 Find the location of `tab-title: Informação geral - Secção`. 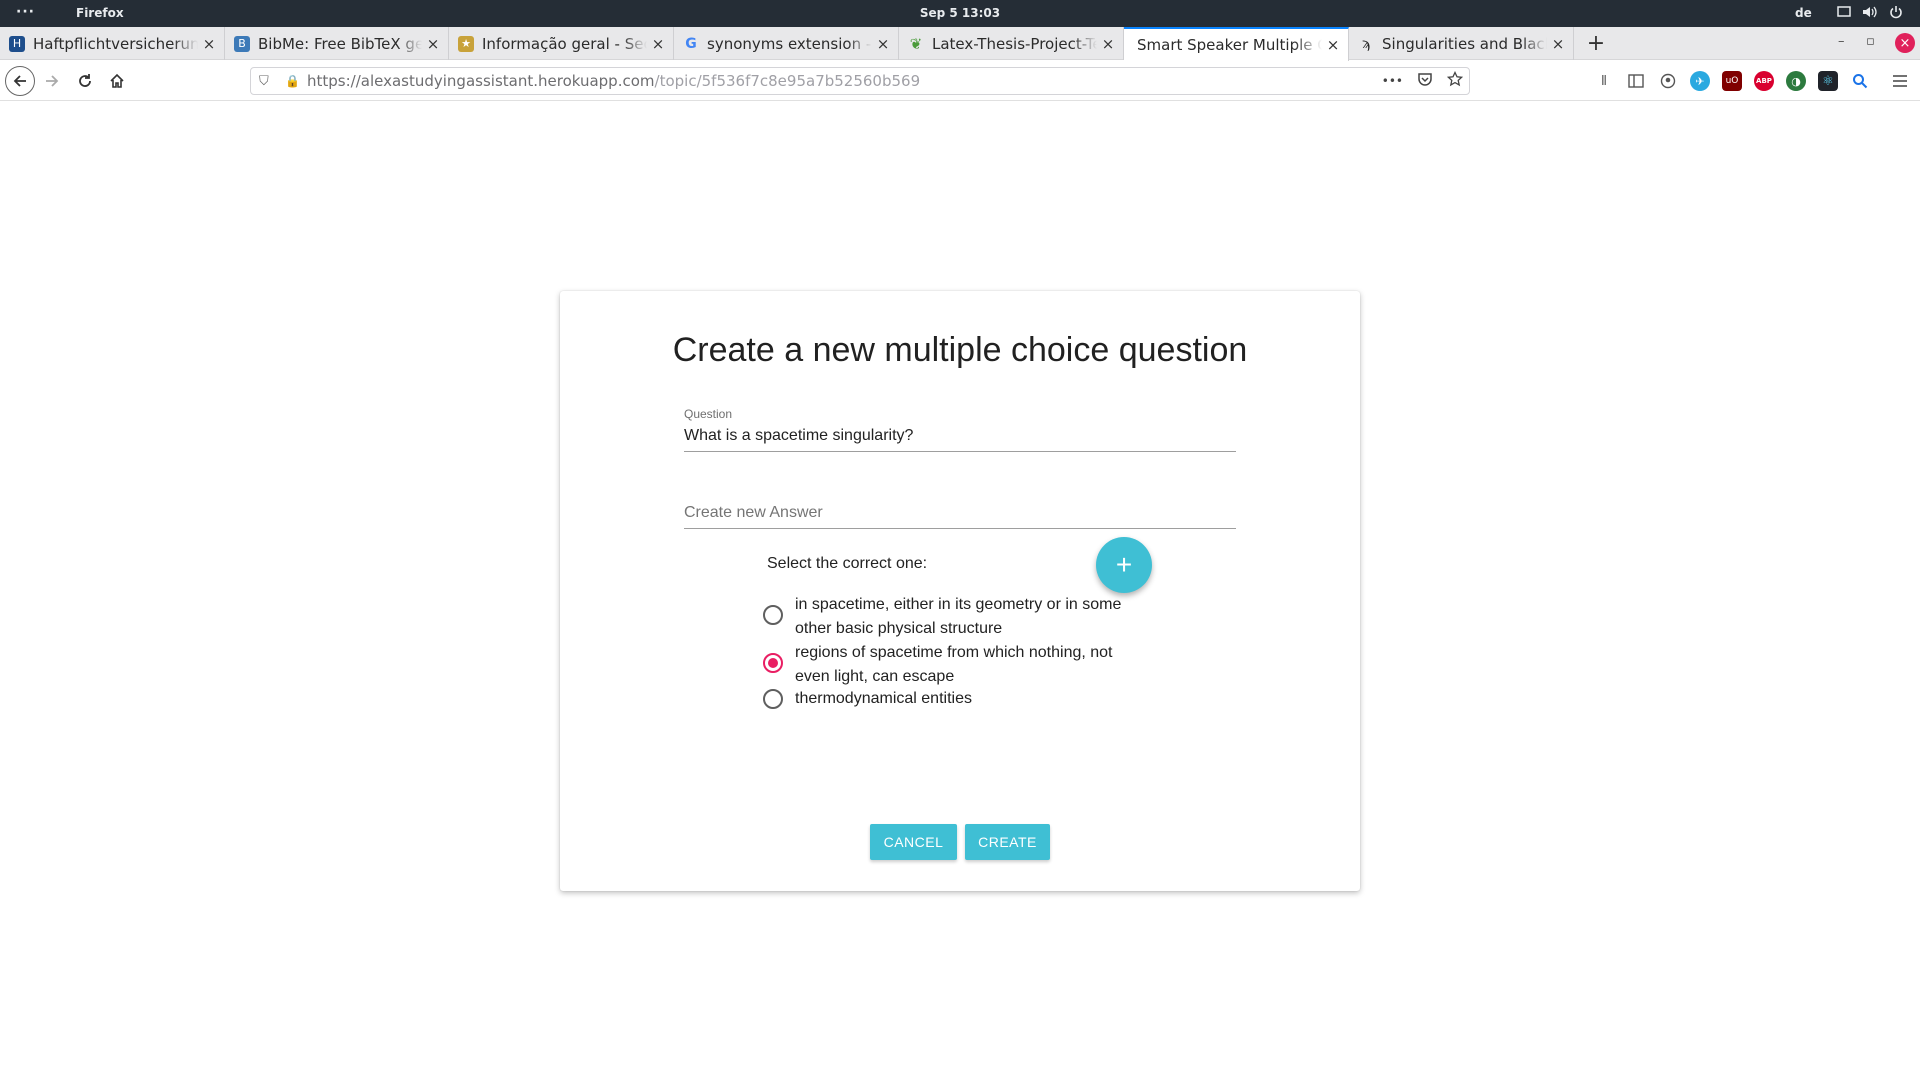

tab-title: Informação geral - Secção is located at coordinates (564, 43).